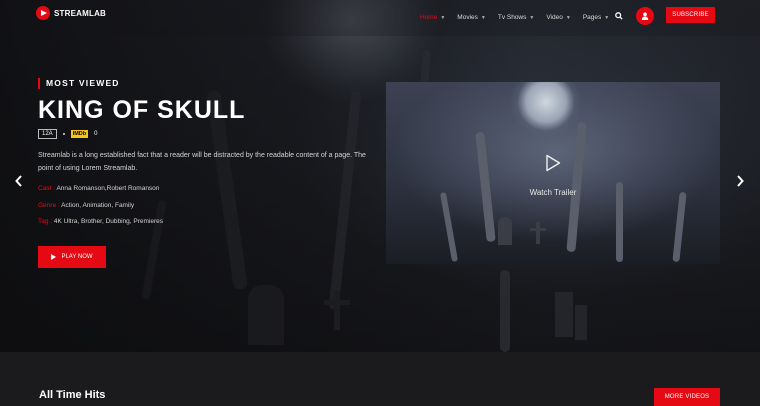 This screenshot has width=760, height=406. What do you see at coordinates (554, 17) in the screenshot?
I see `nav-item-label: Video` at bounding box center [554, 17].